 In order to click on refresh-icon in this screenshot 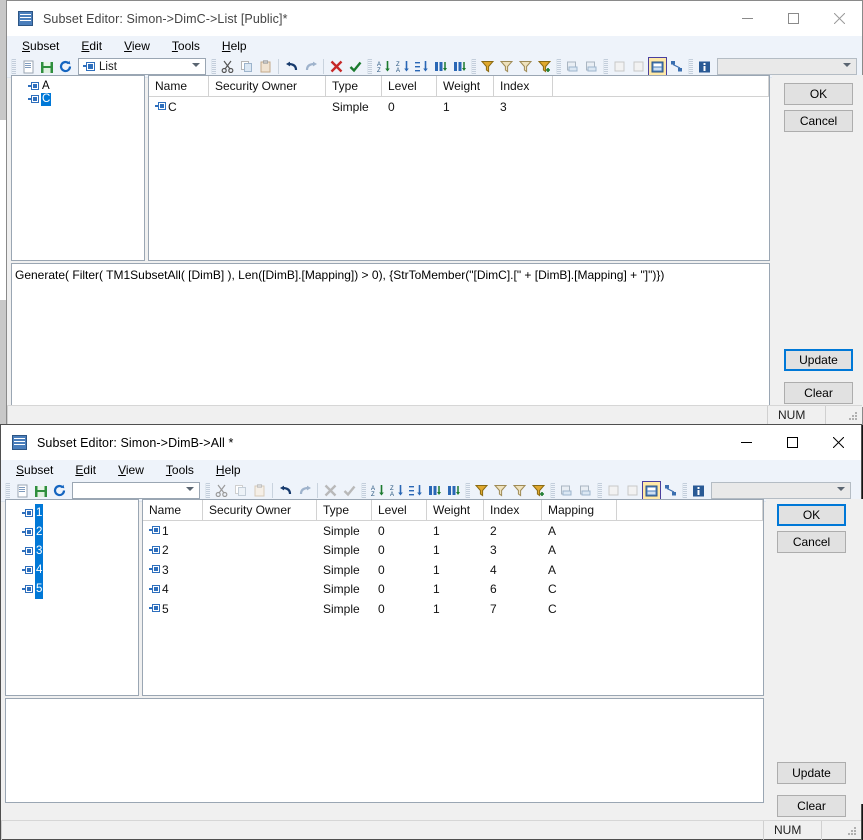, I will do `click(65, 66)`.